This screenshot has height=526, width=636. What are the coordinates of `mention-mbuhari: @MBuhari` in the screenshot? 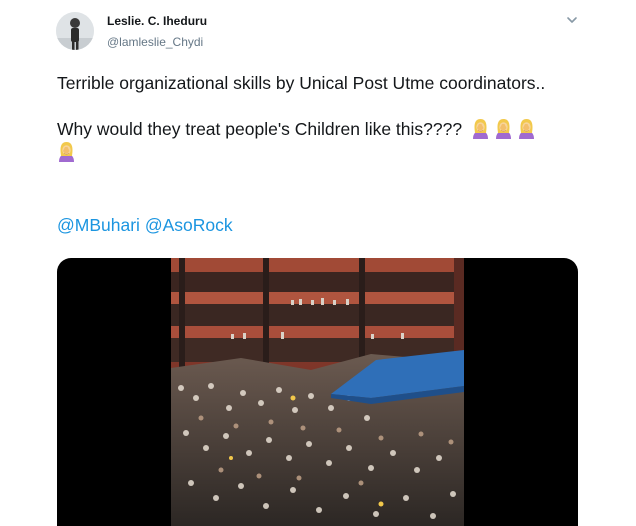 It's located at (98, 225).